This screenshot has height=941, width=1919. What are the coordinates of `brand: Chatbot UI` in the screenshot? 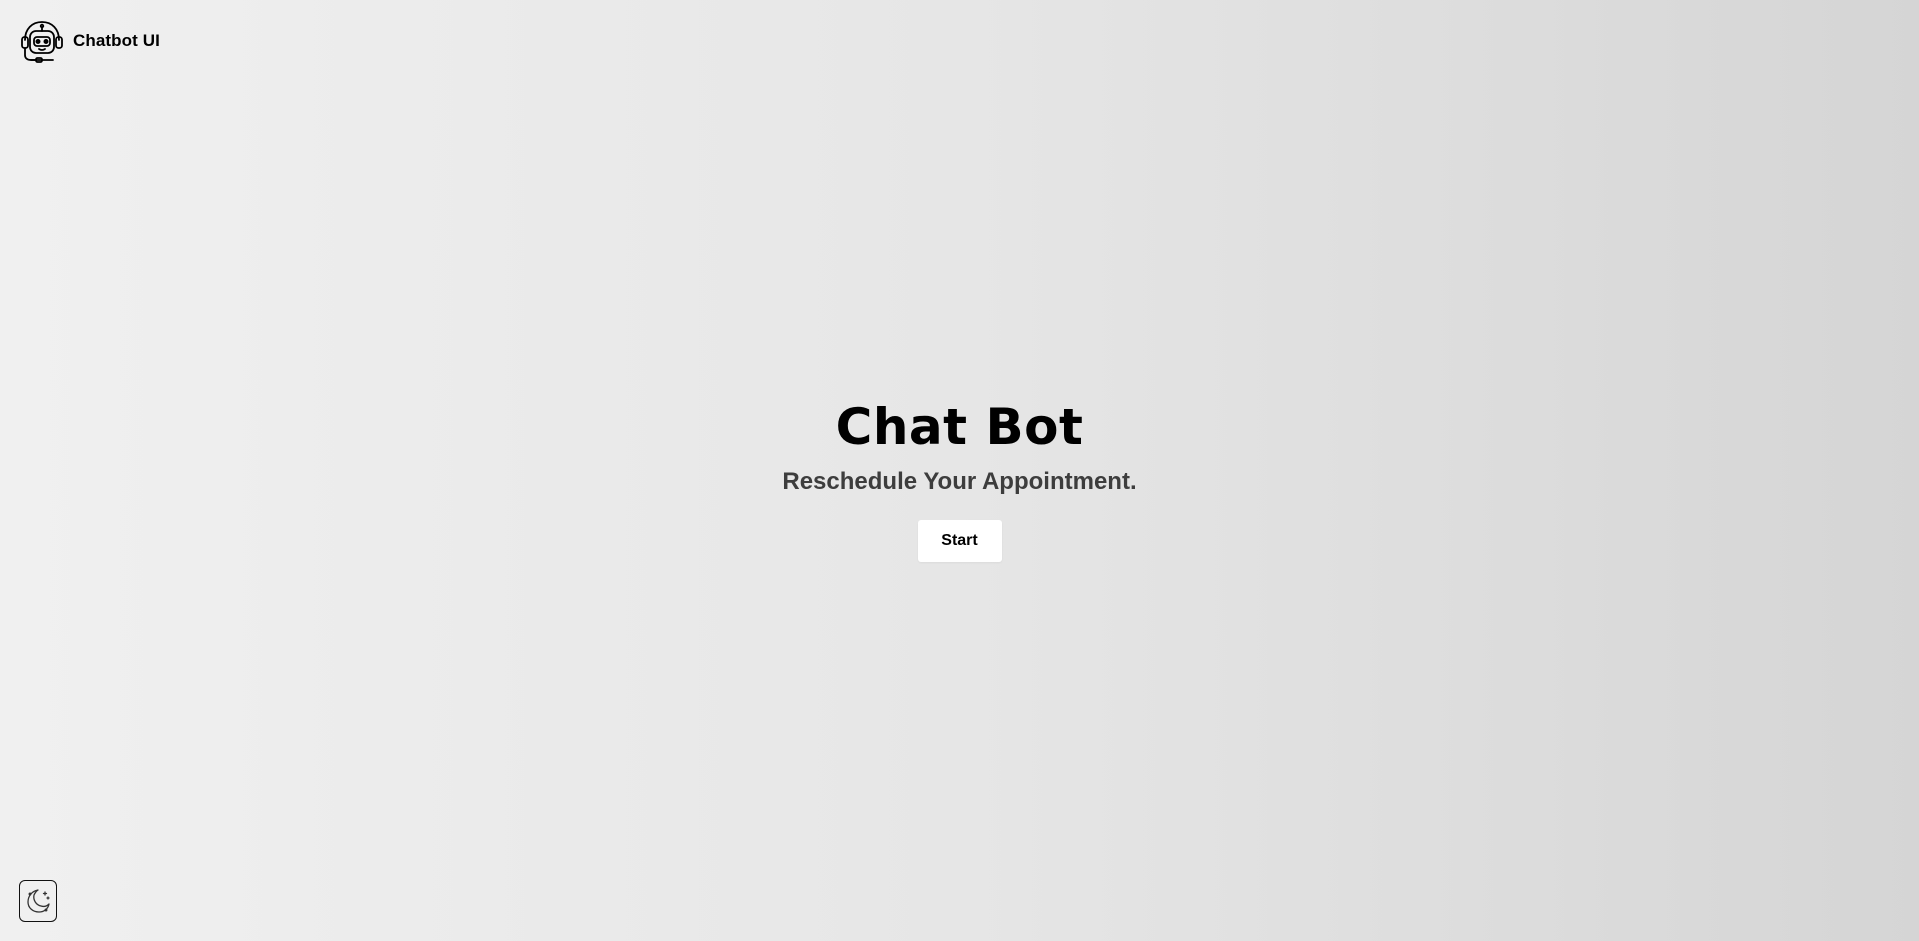 It's located at (89, 41).